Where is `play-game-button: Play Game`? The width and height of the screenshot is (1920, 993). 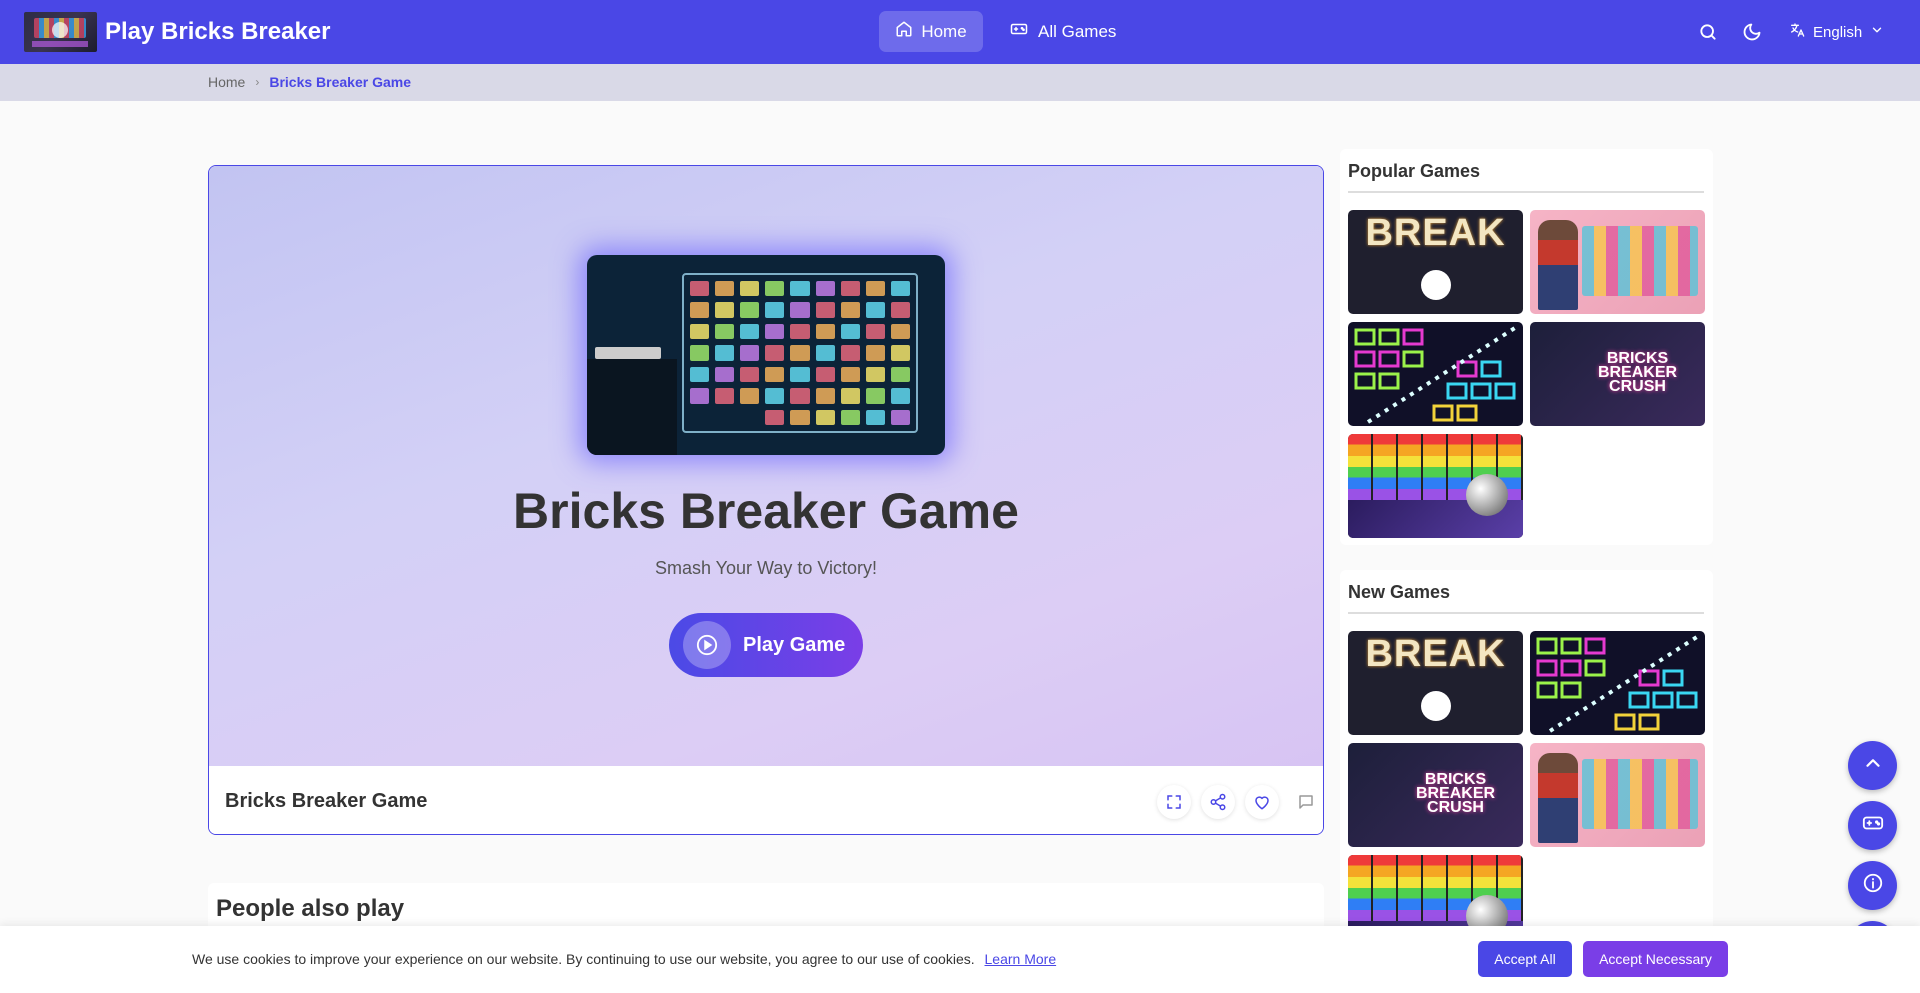
play-game-button: Play Game is located at coordinates (766, 645).